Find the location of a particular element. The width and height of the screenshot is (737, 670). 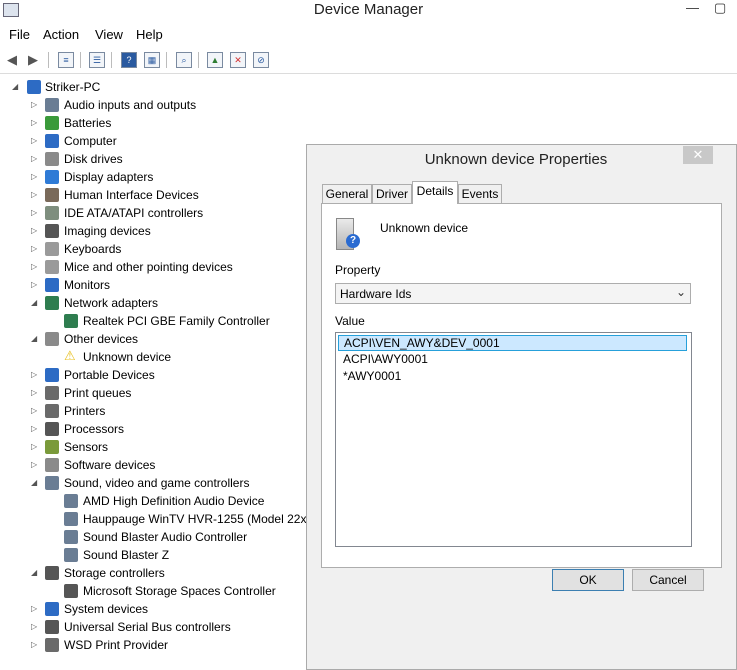

display-adapter-icon is located at coordinates (52, 177).